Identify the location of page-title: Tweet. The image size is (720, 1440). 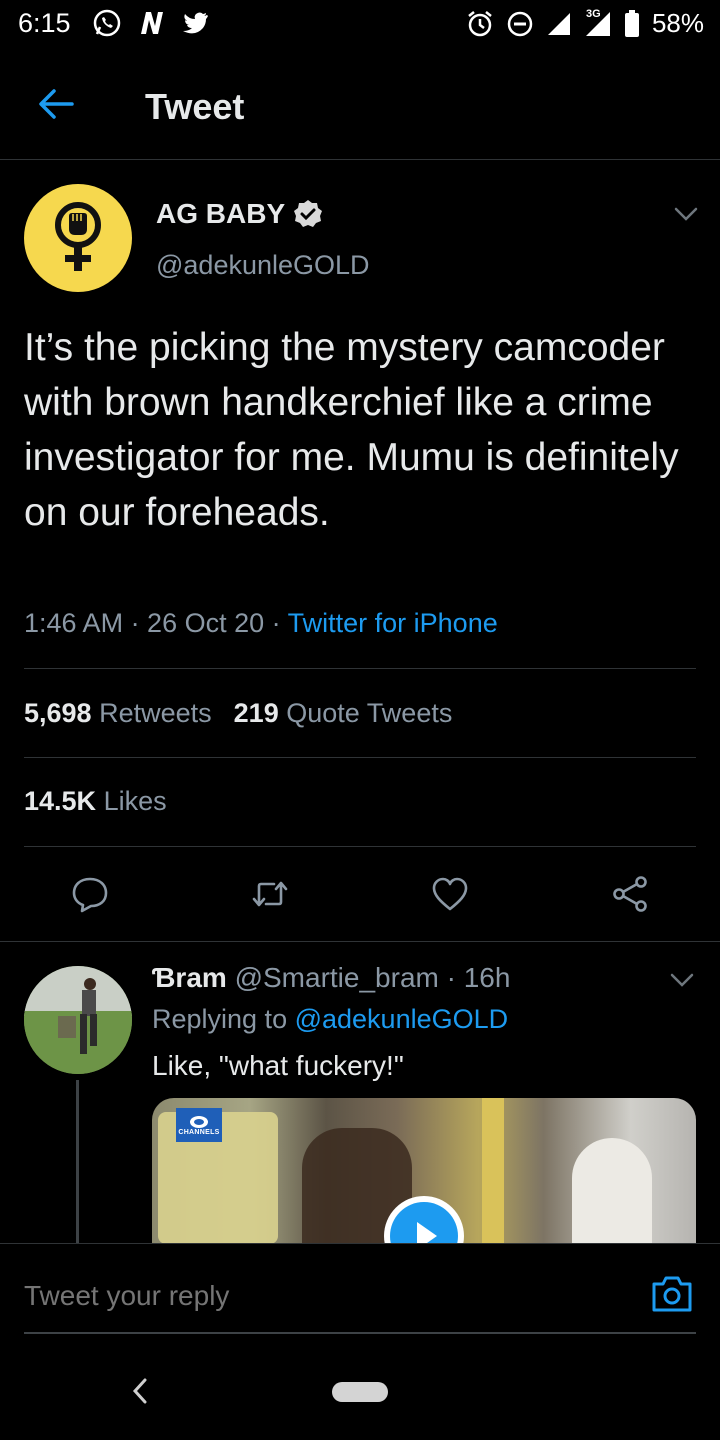
(195, 106).